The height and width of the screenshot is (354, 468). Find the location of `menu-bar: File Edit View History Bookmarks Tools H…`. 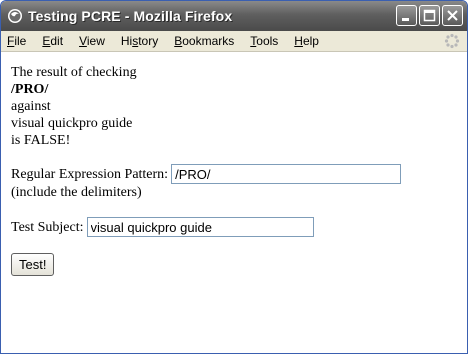

menu-bar: File Edit View History Bookmarks Tools H… is located at coordinates (234, 41).